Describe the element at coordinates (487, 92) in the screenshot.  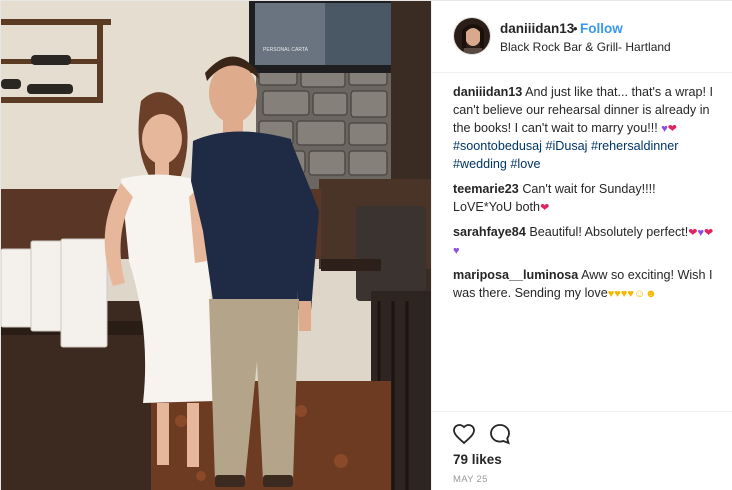
I see `caption-username: daniiidan13` at that location.